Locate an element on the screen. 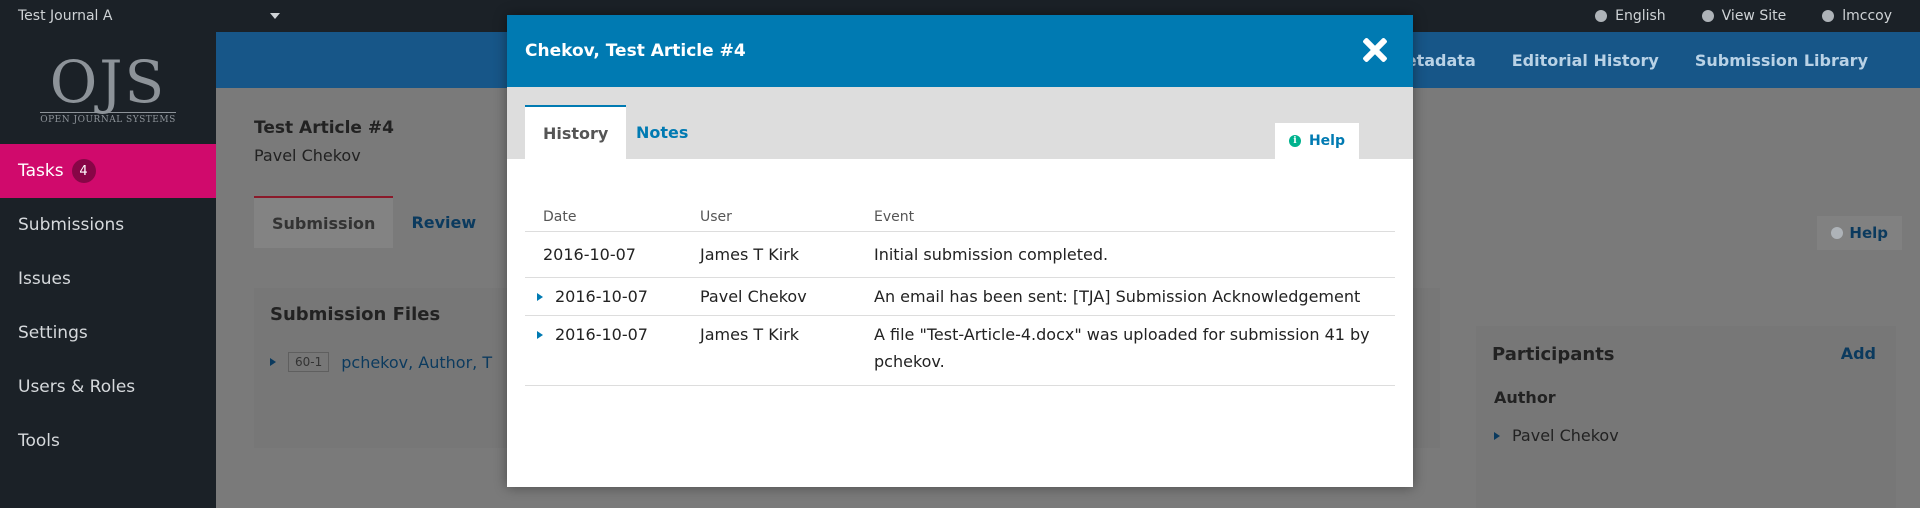  ojs-logo: OJS OPEN JOURNAL SYSTEMS is located at coordinates (108, 88).